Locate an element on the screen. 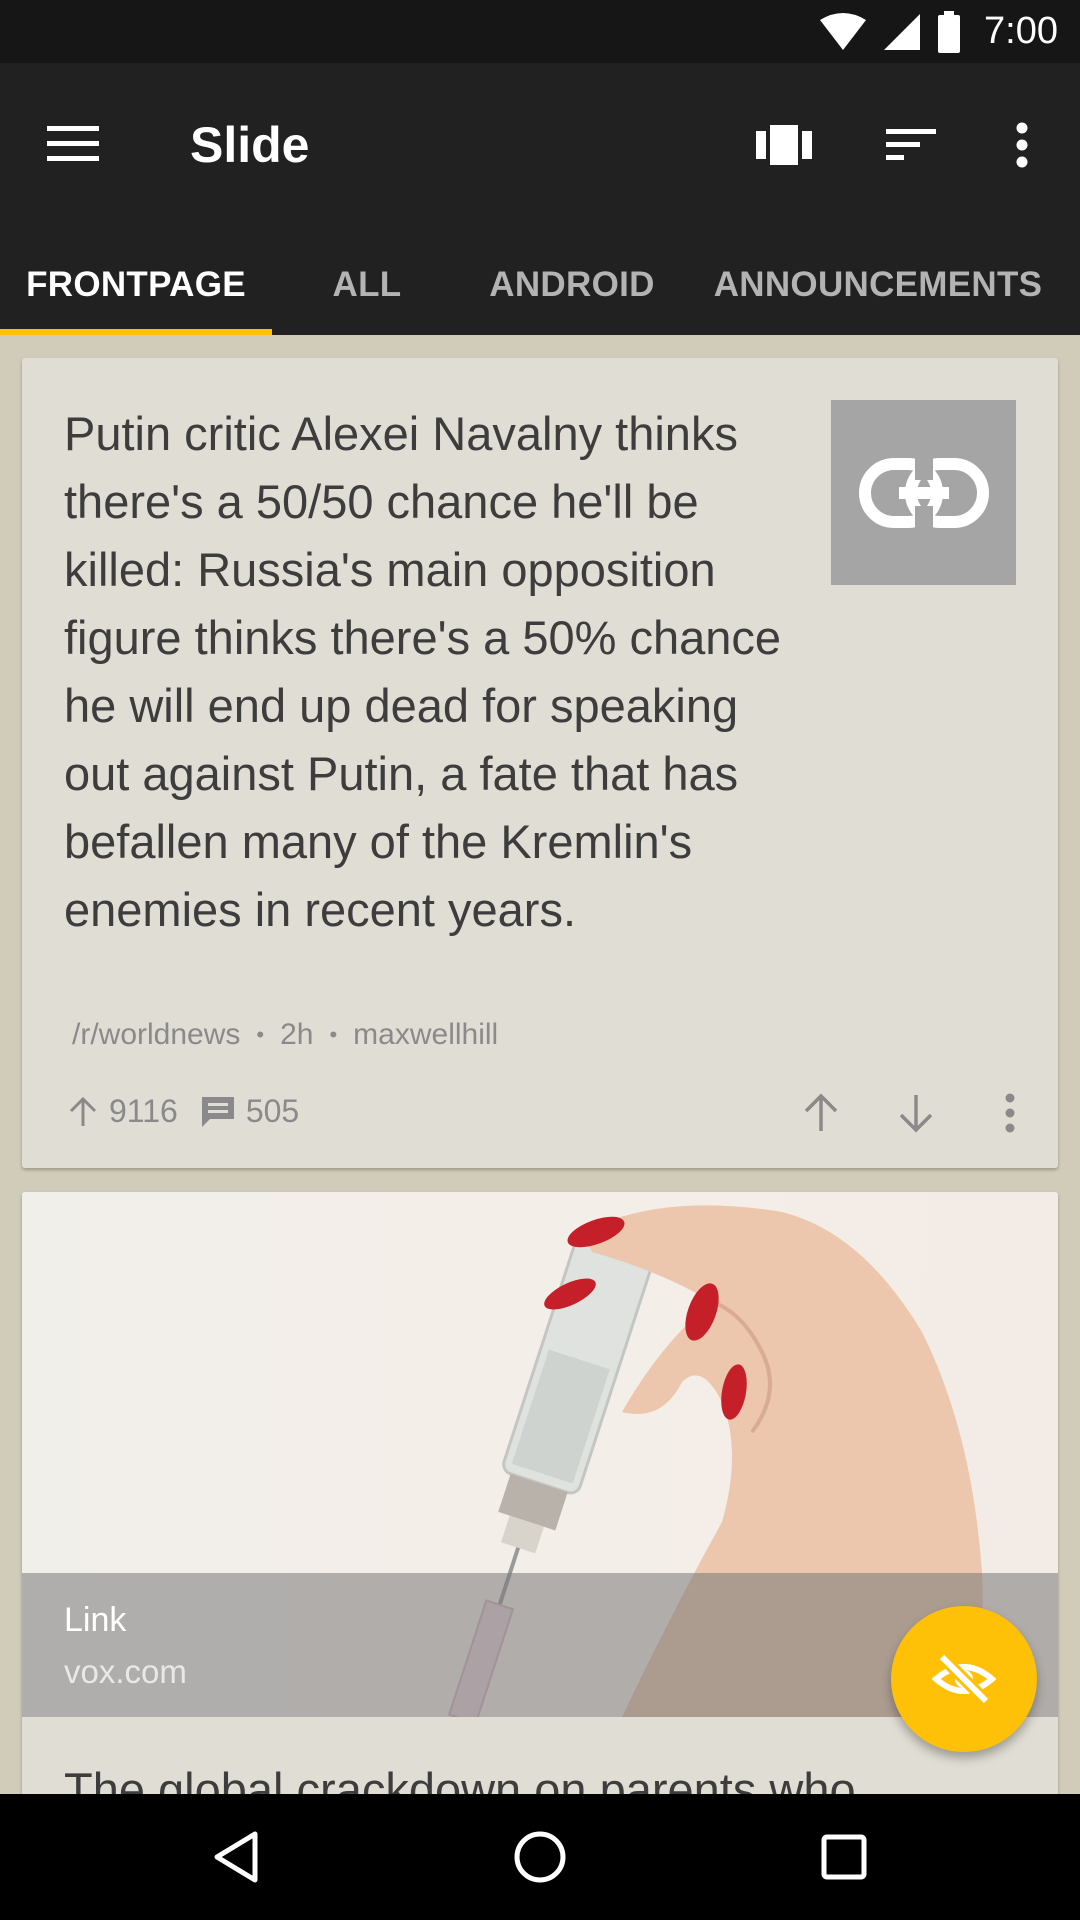 The image size is (1080, 1920). status-time: 7:00 is located at coordinates (1021, 31).